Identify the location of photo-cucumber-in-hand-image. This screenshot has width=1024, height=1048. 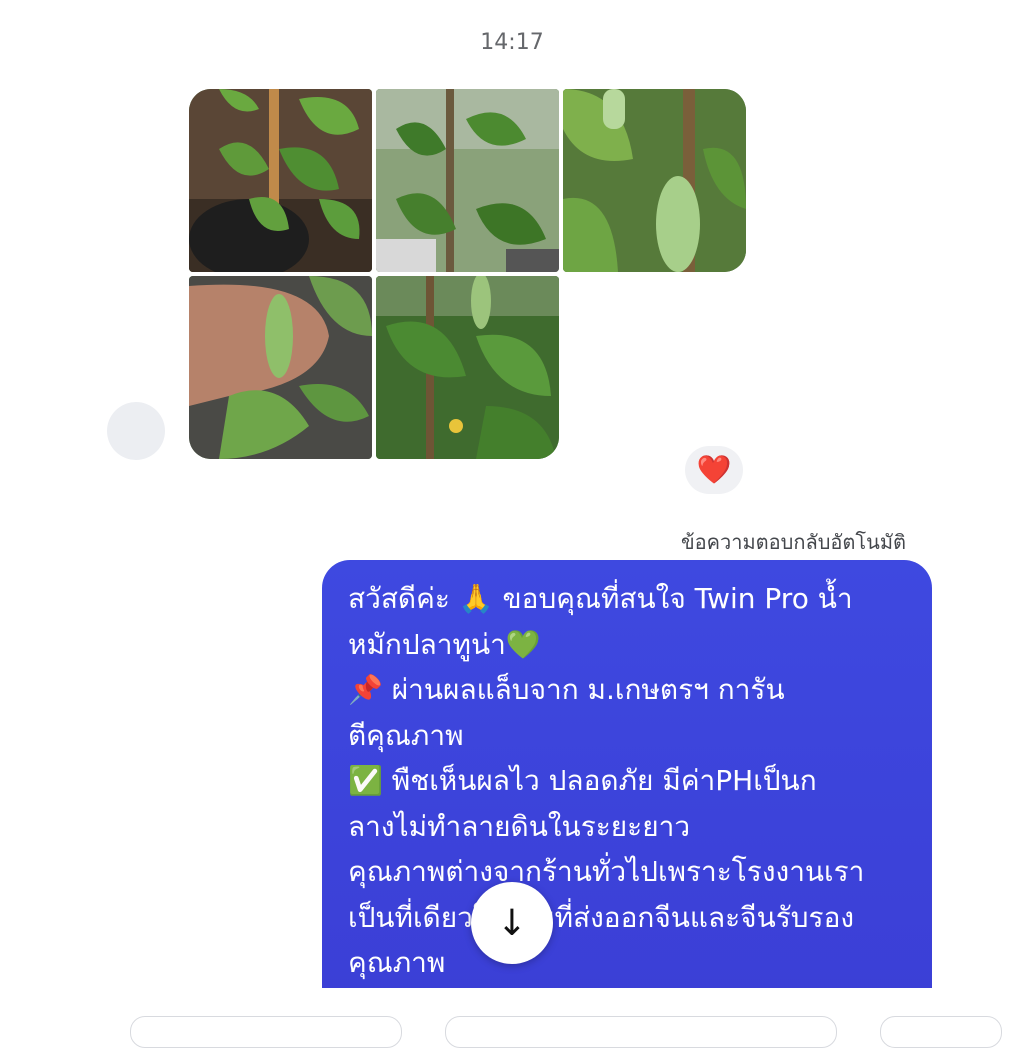
(280, 367).